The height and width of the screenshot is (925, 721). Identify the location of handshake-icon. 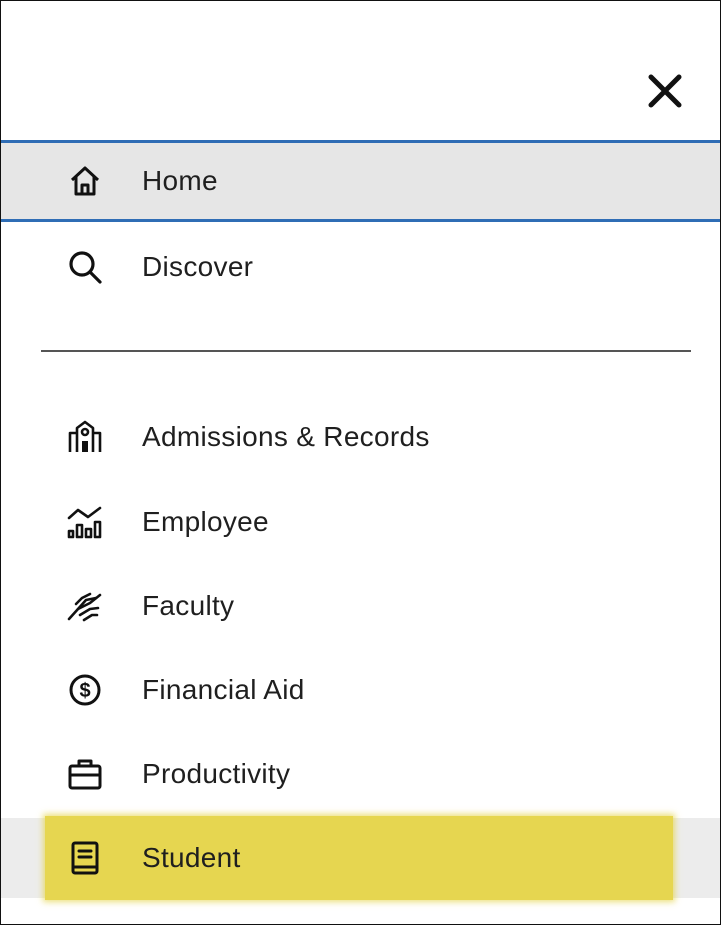
(85, 606).